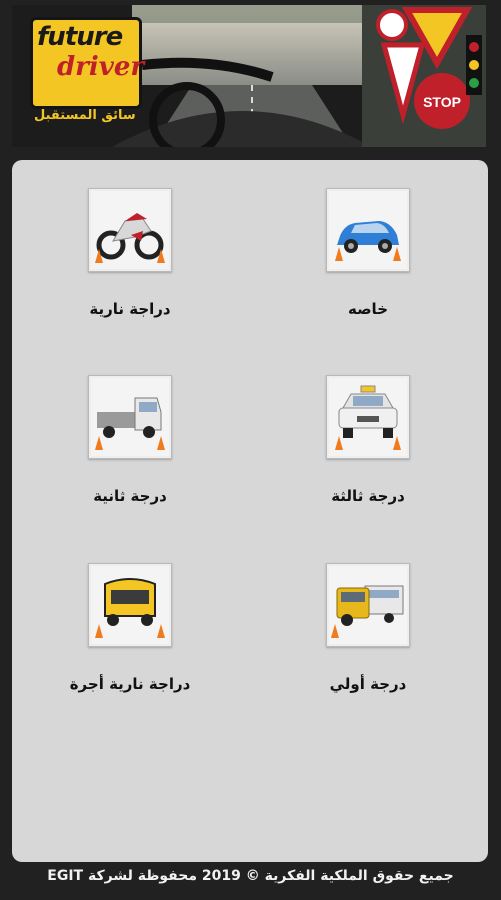  What do you see at coordinates (368, 230) in the screenshot?
I see `private-car-icon` at bounding box center [368, 230].